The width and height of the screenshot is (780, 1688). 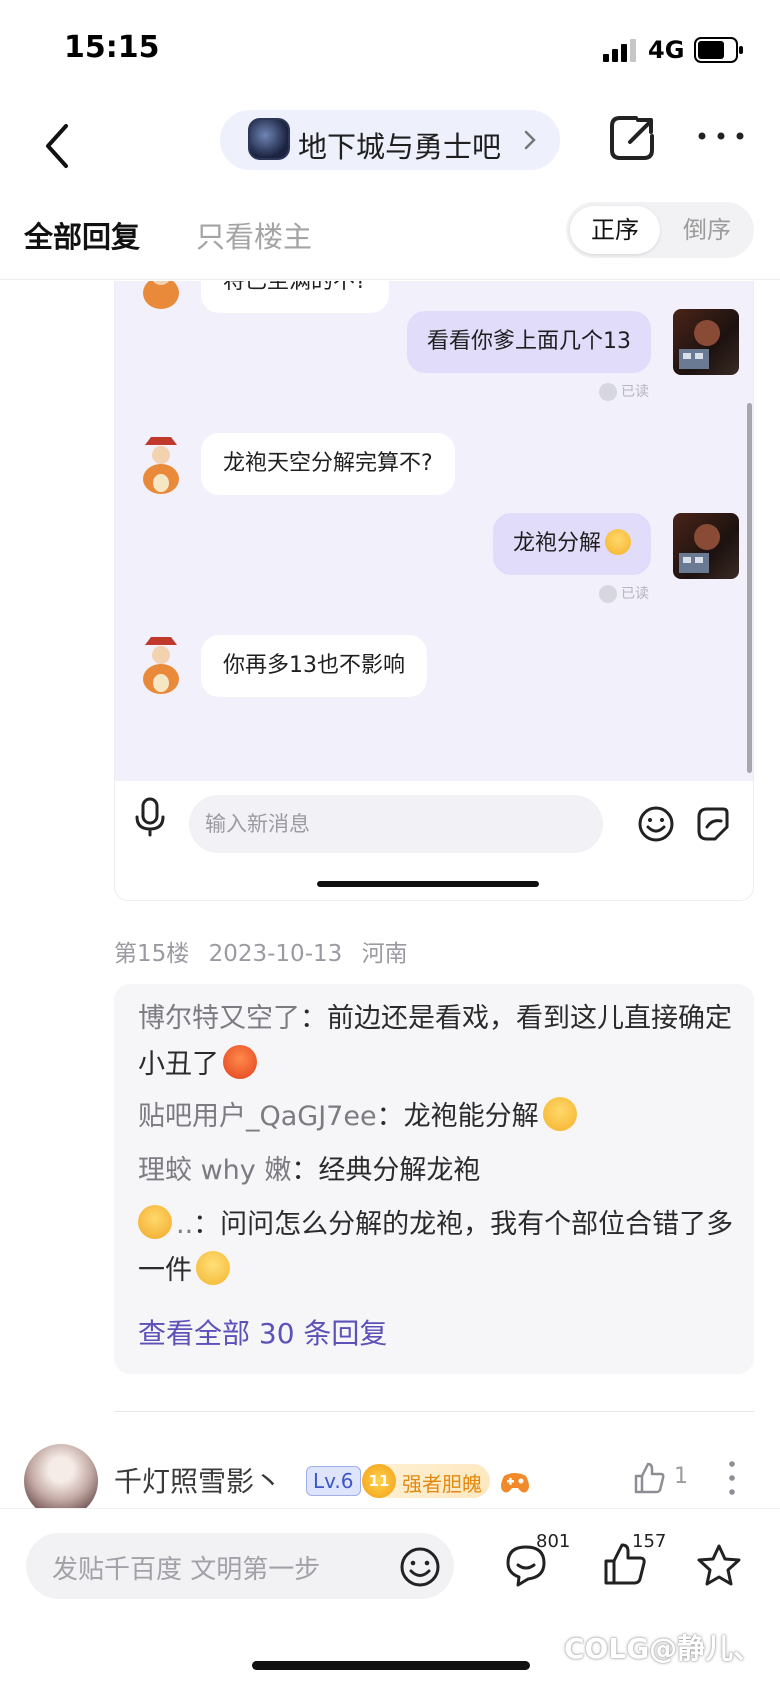 I want to click on more-vertical-icon, so click(x=732, y=1478).